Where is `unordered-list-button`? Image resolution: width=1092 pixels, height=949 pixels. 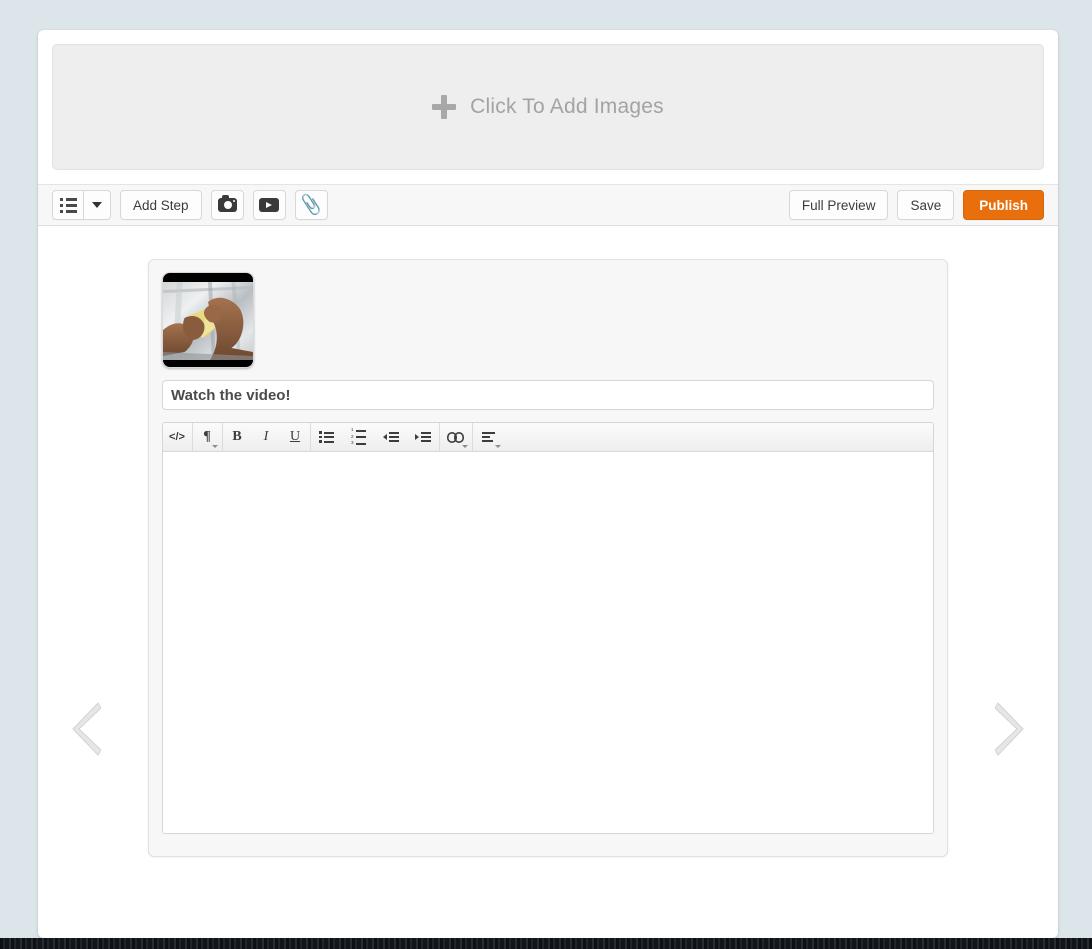 unordered-list-button is located at coordinates (327, 437).